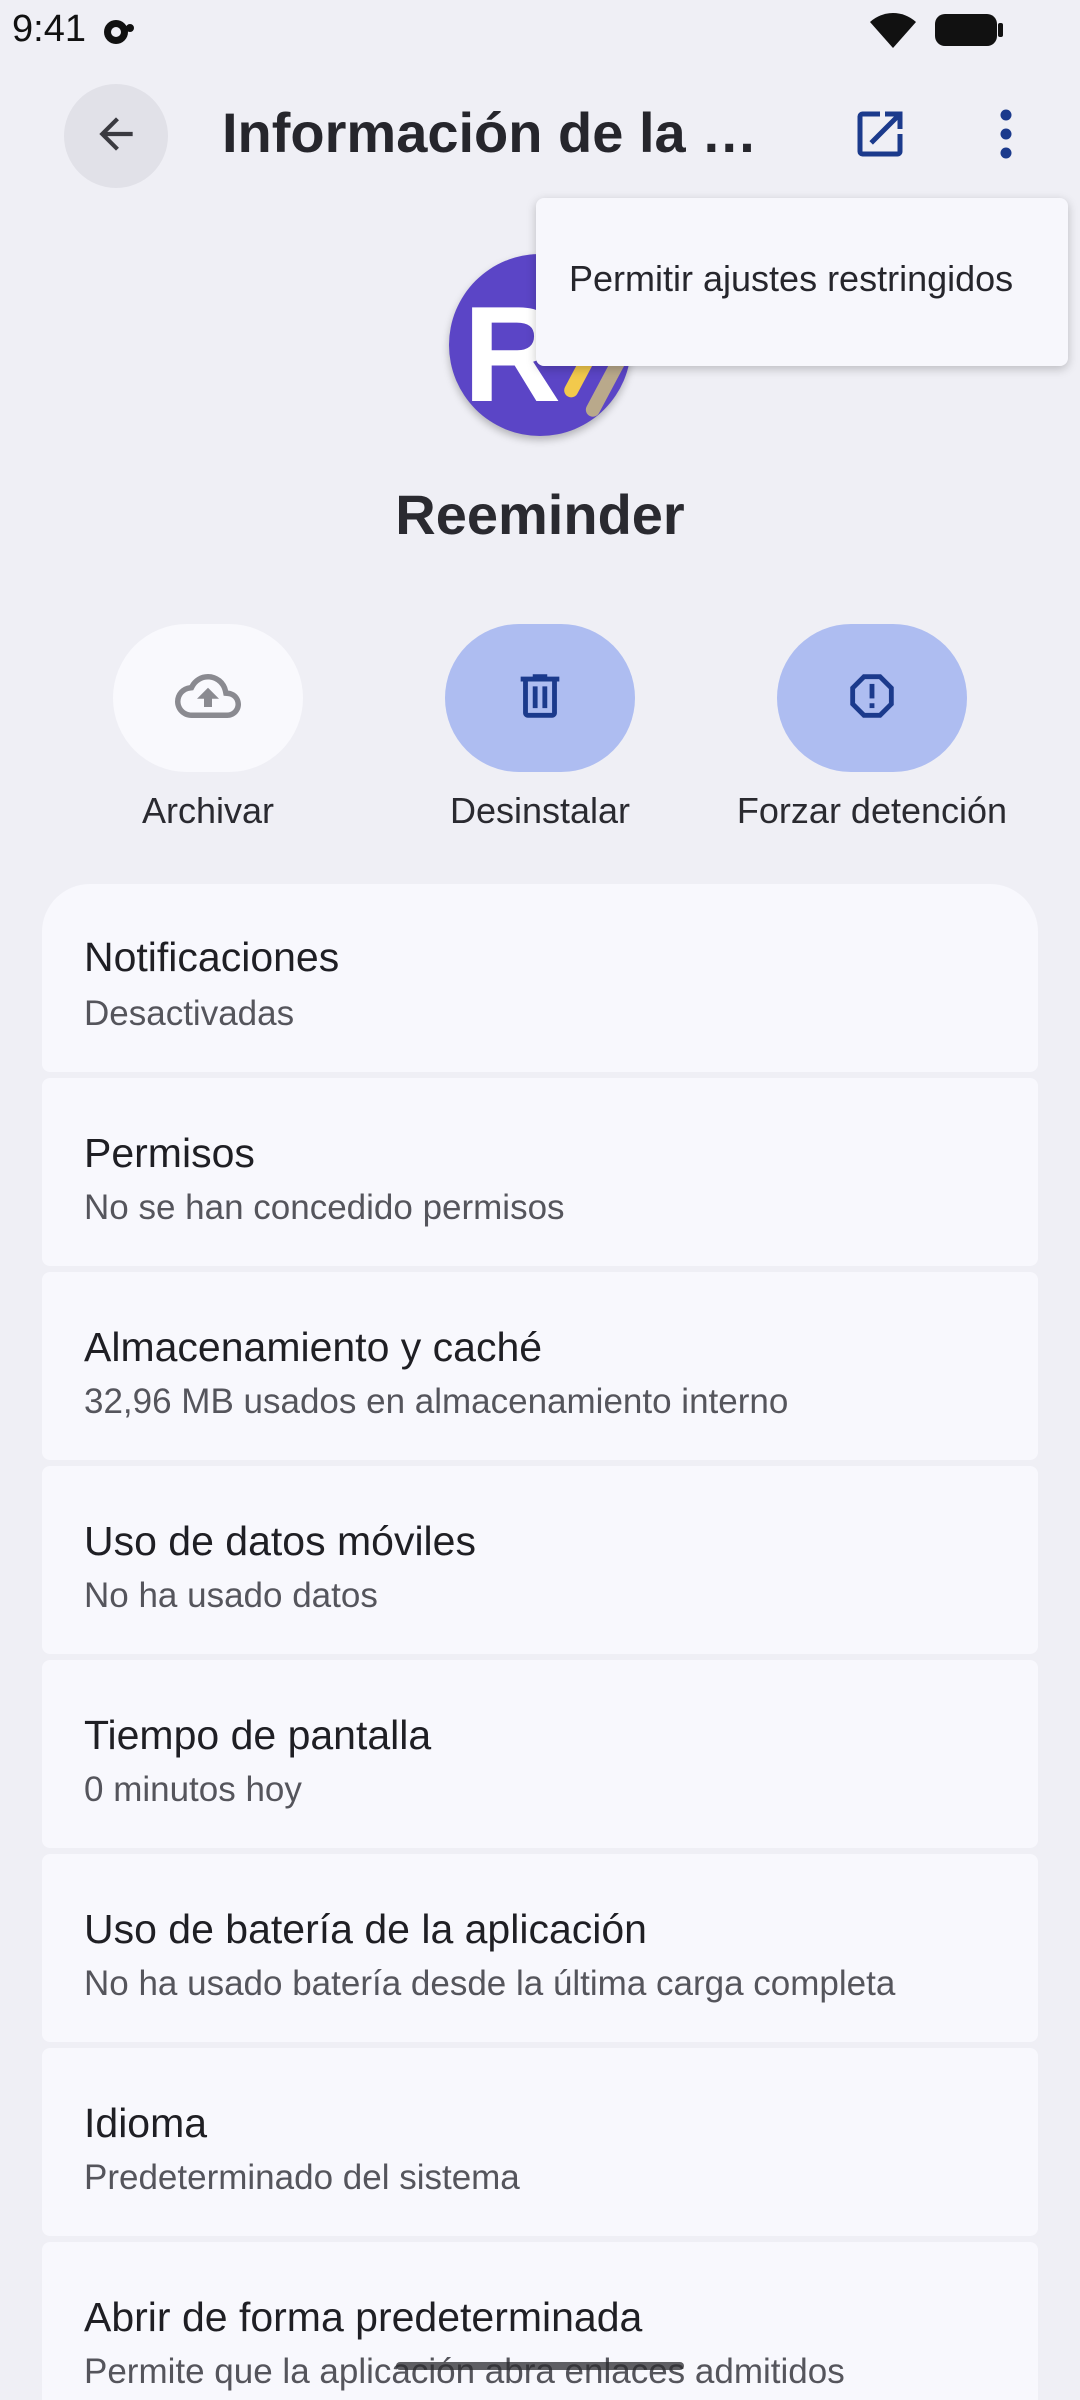 This screenshot has height=2400, width=1080. I want to click on setting-title: Idioma, so click(146, 2123).